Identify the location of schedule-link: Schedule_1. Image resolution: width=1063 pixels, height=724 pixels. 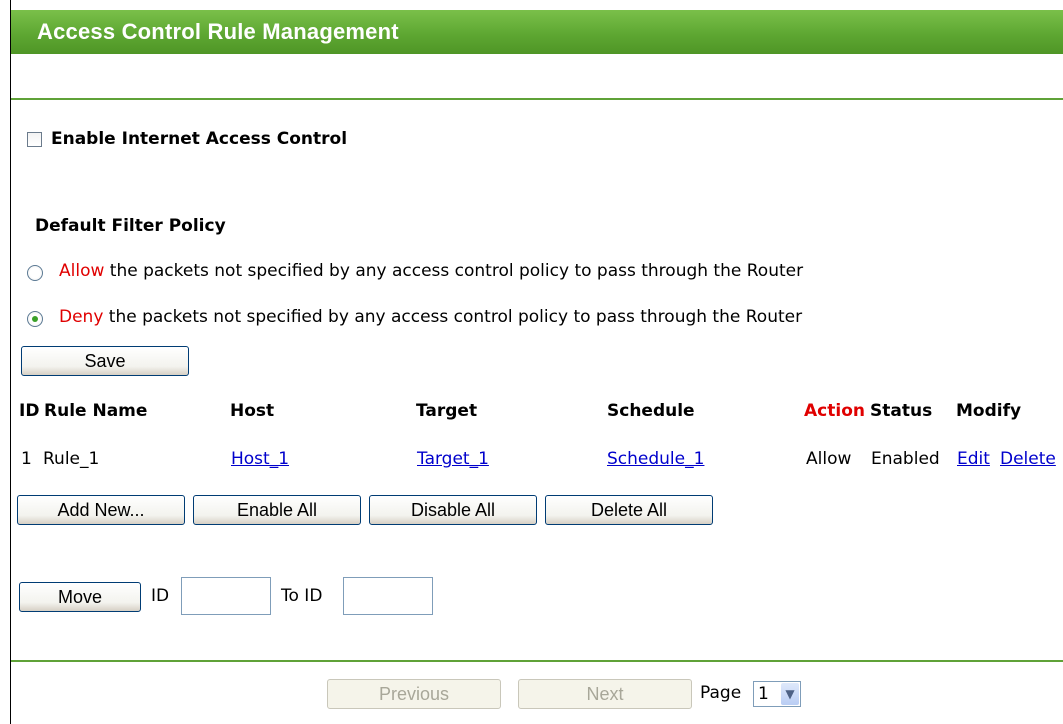
(655, 459).